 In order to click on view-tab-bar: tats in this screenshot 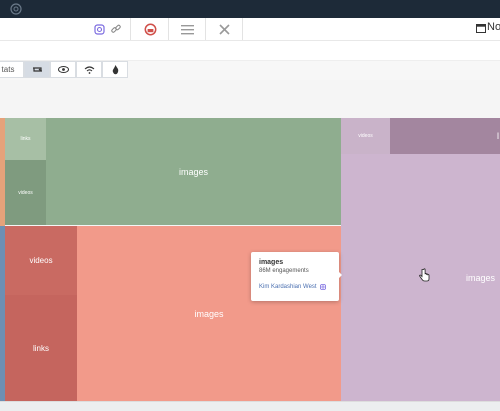, I will do `click(250, 70)`.